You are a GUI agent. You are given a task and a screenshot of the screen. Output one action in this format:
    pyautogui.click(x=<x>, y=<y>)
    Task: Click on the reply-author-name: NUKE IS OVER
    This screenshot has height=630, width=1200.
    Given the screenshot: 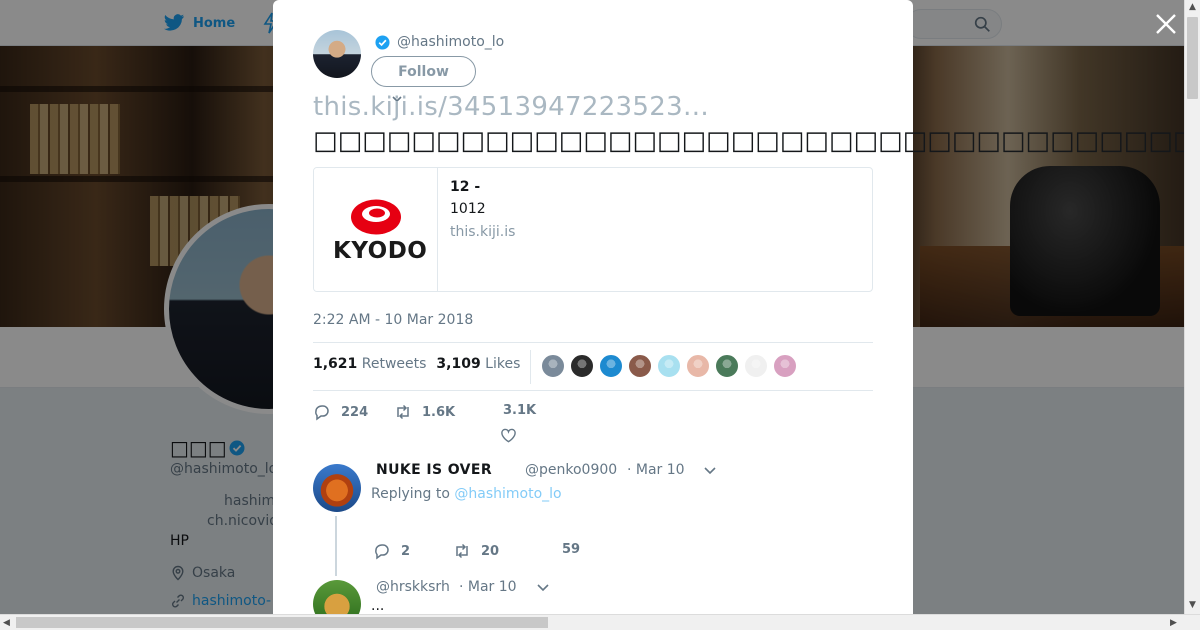 What is the action you would take?
    pyautogui.click(x=434, y=470)
    